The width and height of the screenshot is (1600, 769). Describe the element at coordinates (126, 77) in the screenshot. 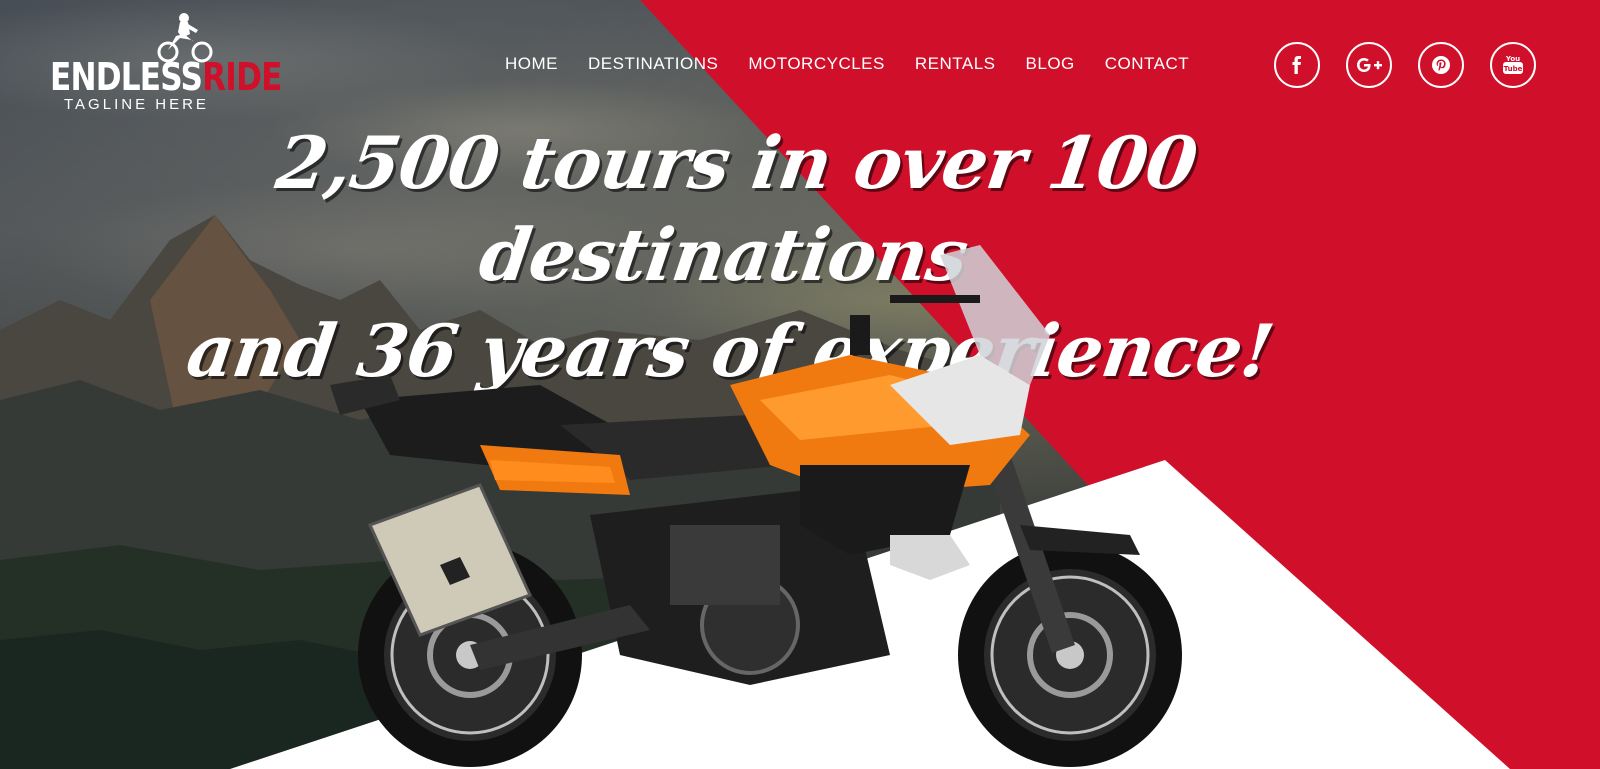

I see `logo-word-main: ENDLESS` at that location.